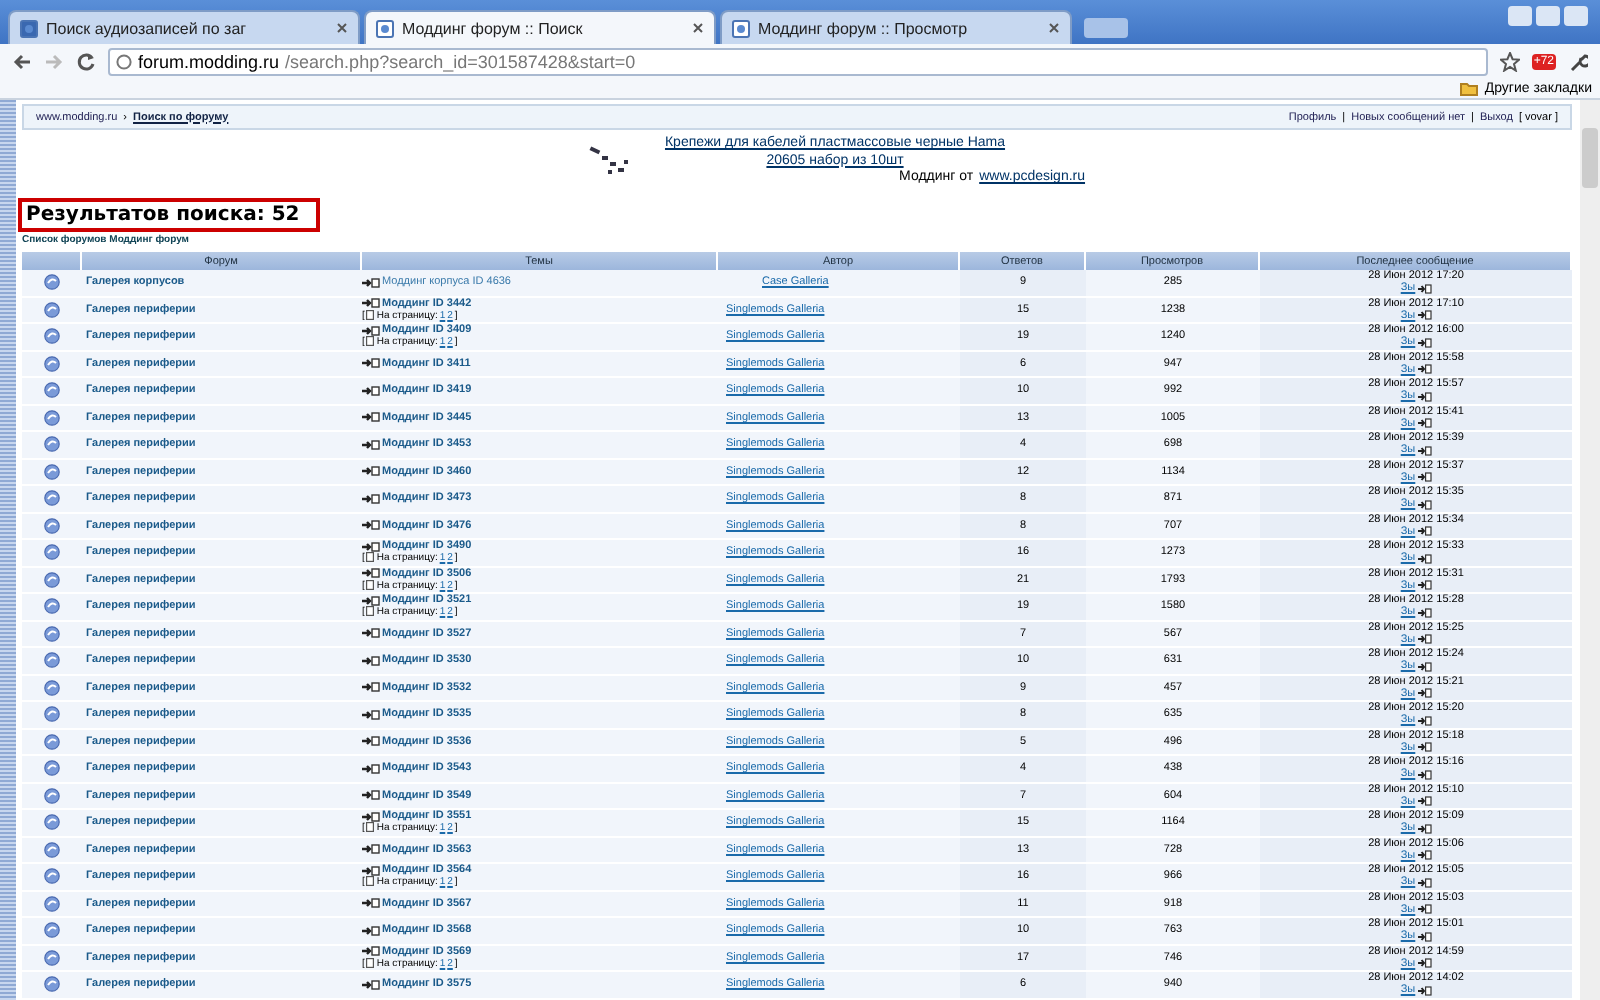 Image resolution: width=1600 pixels, height=1000 pixels. What do you see at coordinates (1520, 16) in the screenshot?
I see `minimize-button` at bounding box center [1520, 16].